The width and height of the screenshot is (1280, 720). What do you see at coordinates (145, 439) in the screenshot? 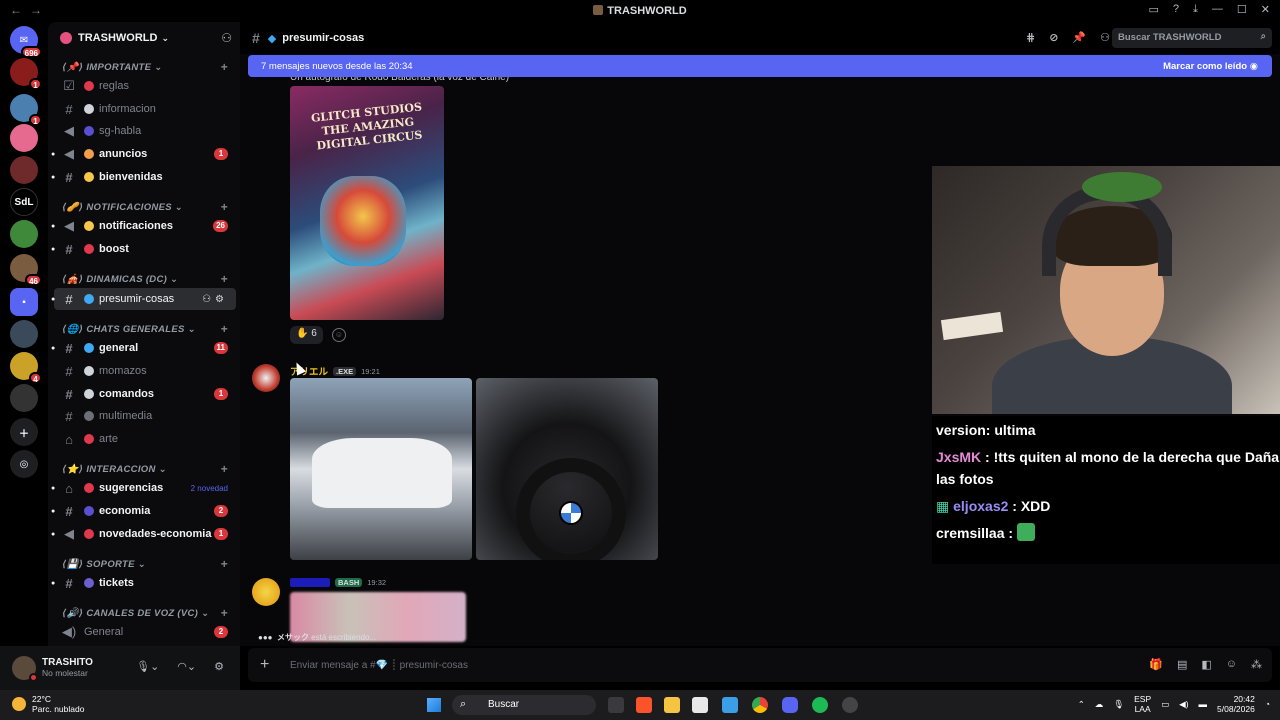
I see `channel-arte: ⌂ arte` at bounding box center [145, 439].